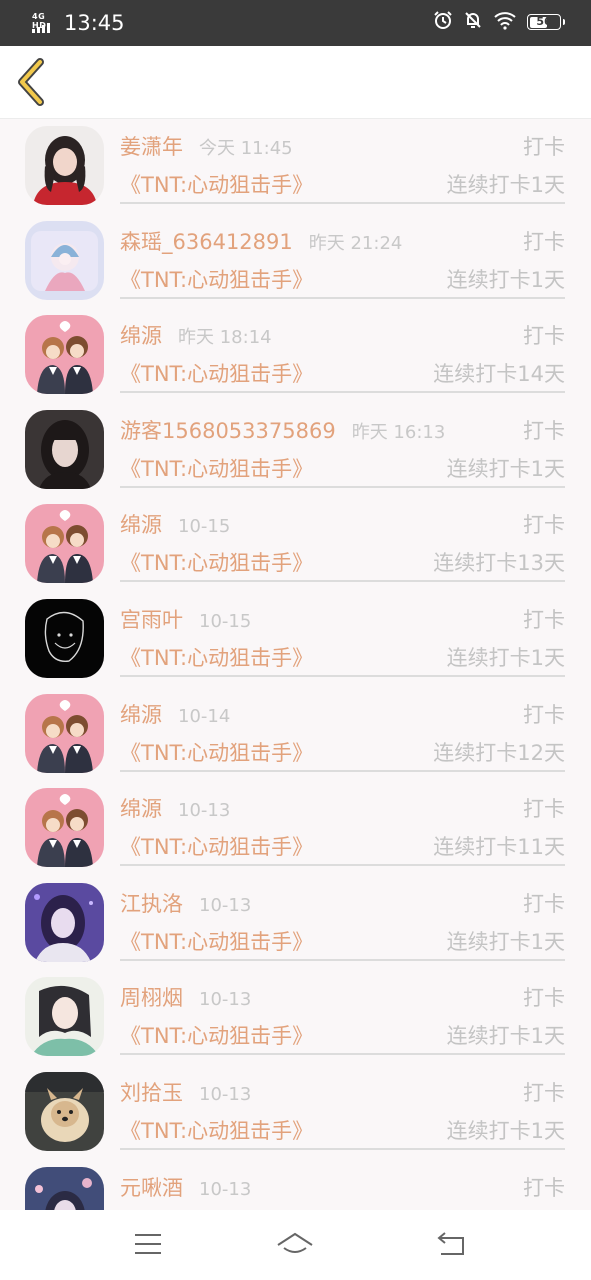  Describe the element at coordinates (295, 82) in the screenshot. I see `page-header` at that location.